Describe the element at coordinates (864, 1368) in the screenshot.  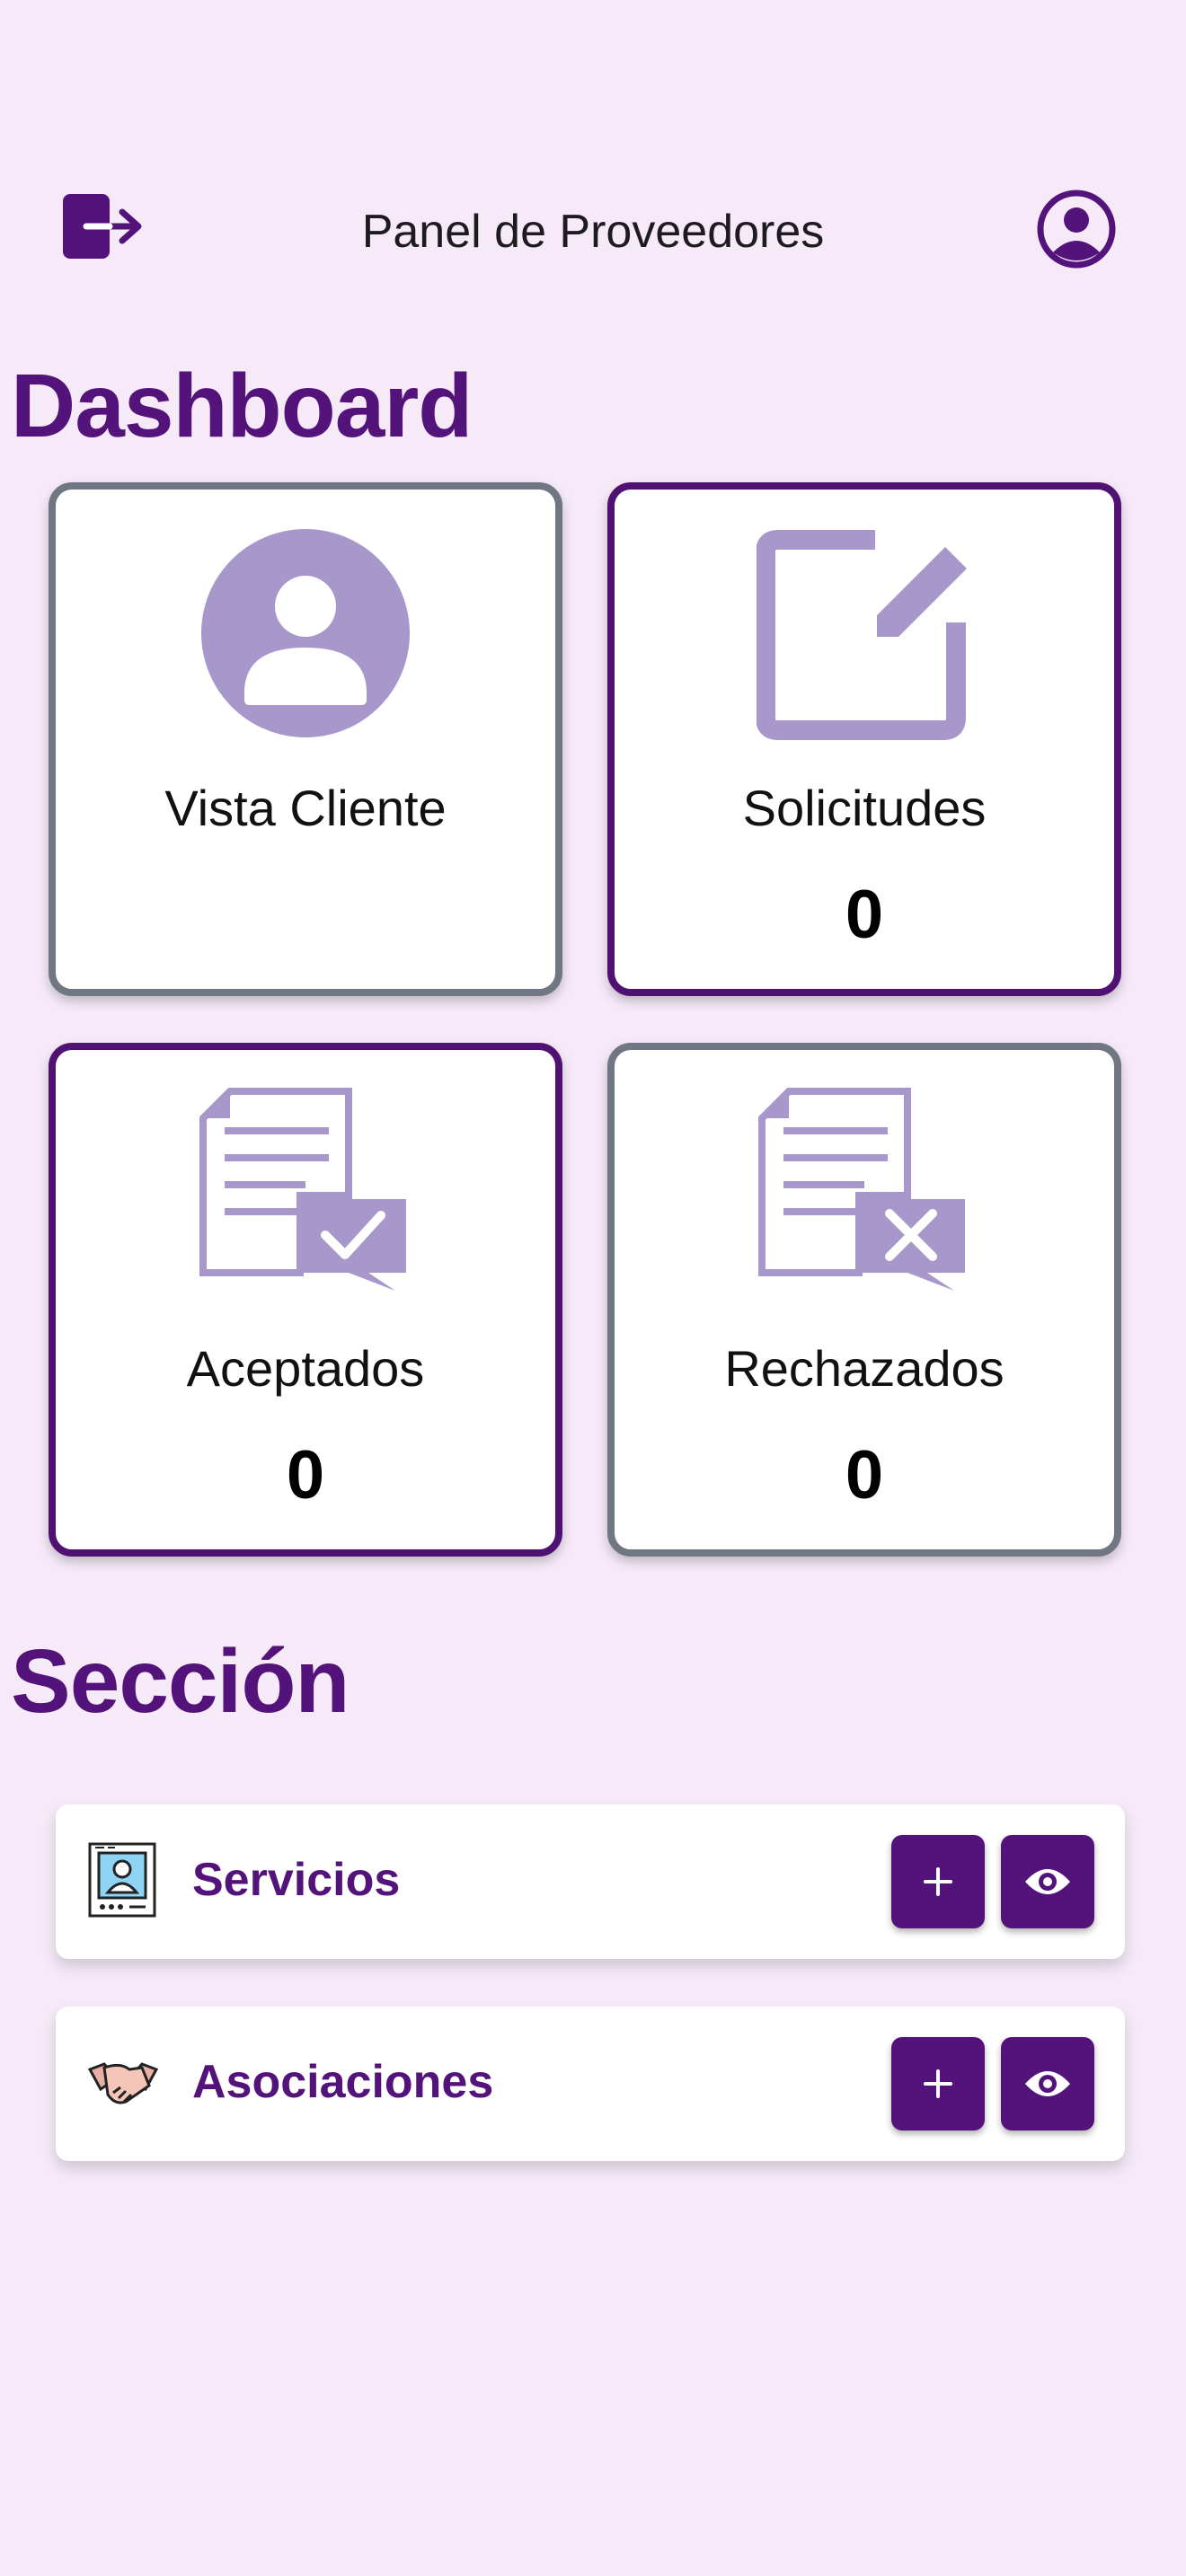
I see `card-label: Rechazados` at that location.